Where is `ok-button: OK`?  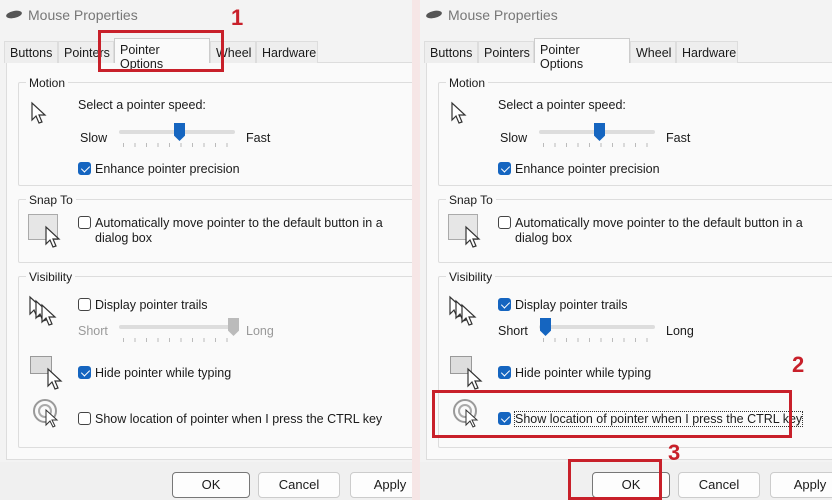 ok-button: OK is located at coordinates (211, 485).